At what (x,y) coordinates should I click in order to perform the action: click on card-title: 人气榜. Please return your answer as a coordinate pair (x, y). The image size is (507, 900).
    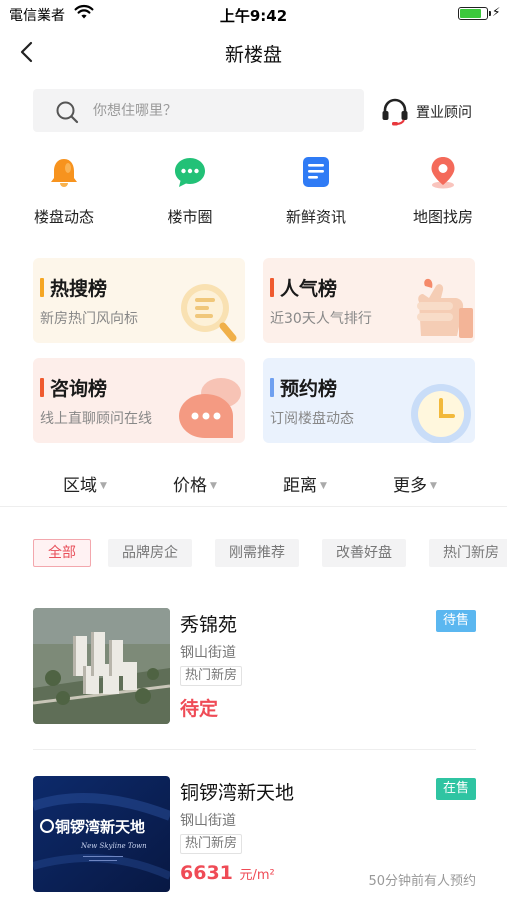
    Looking at the image, I should click on (309, 289).